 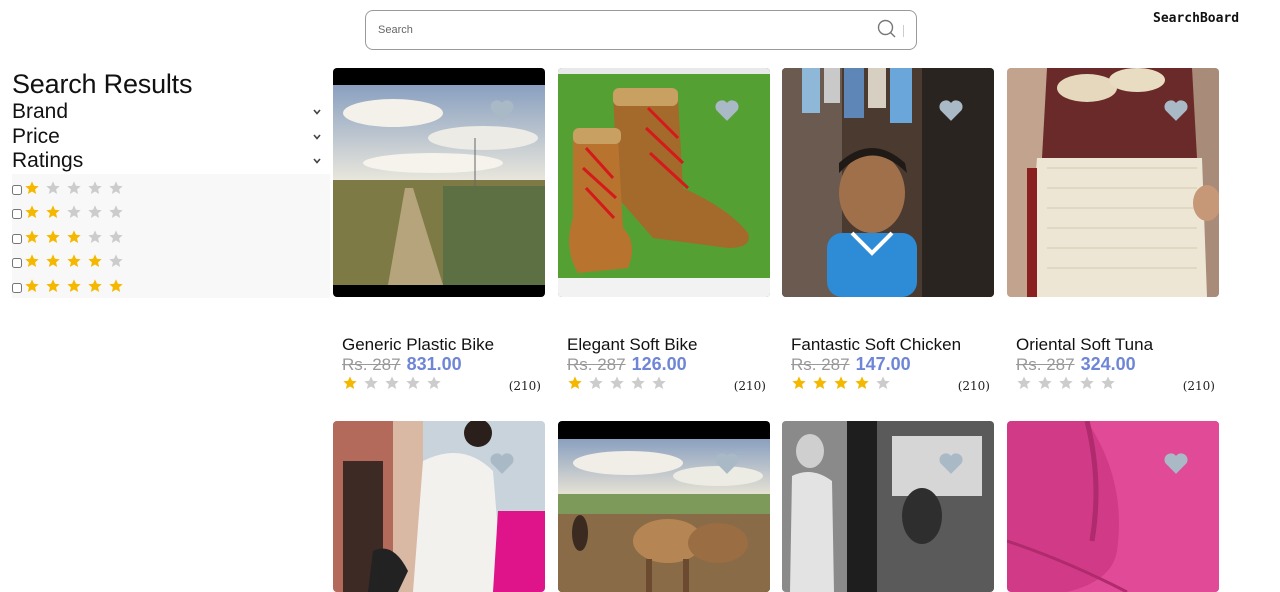 What do you see at coordinates (171, 161) in the screenshot?
I see `filter-ratings: Ratings` at bounding box center [171, 161].